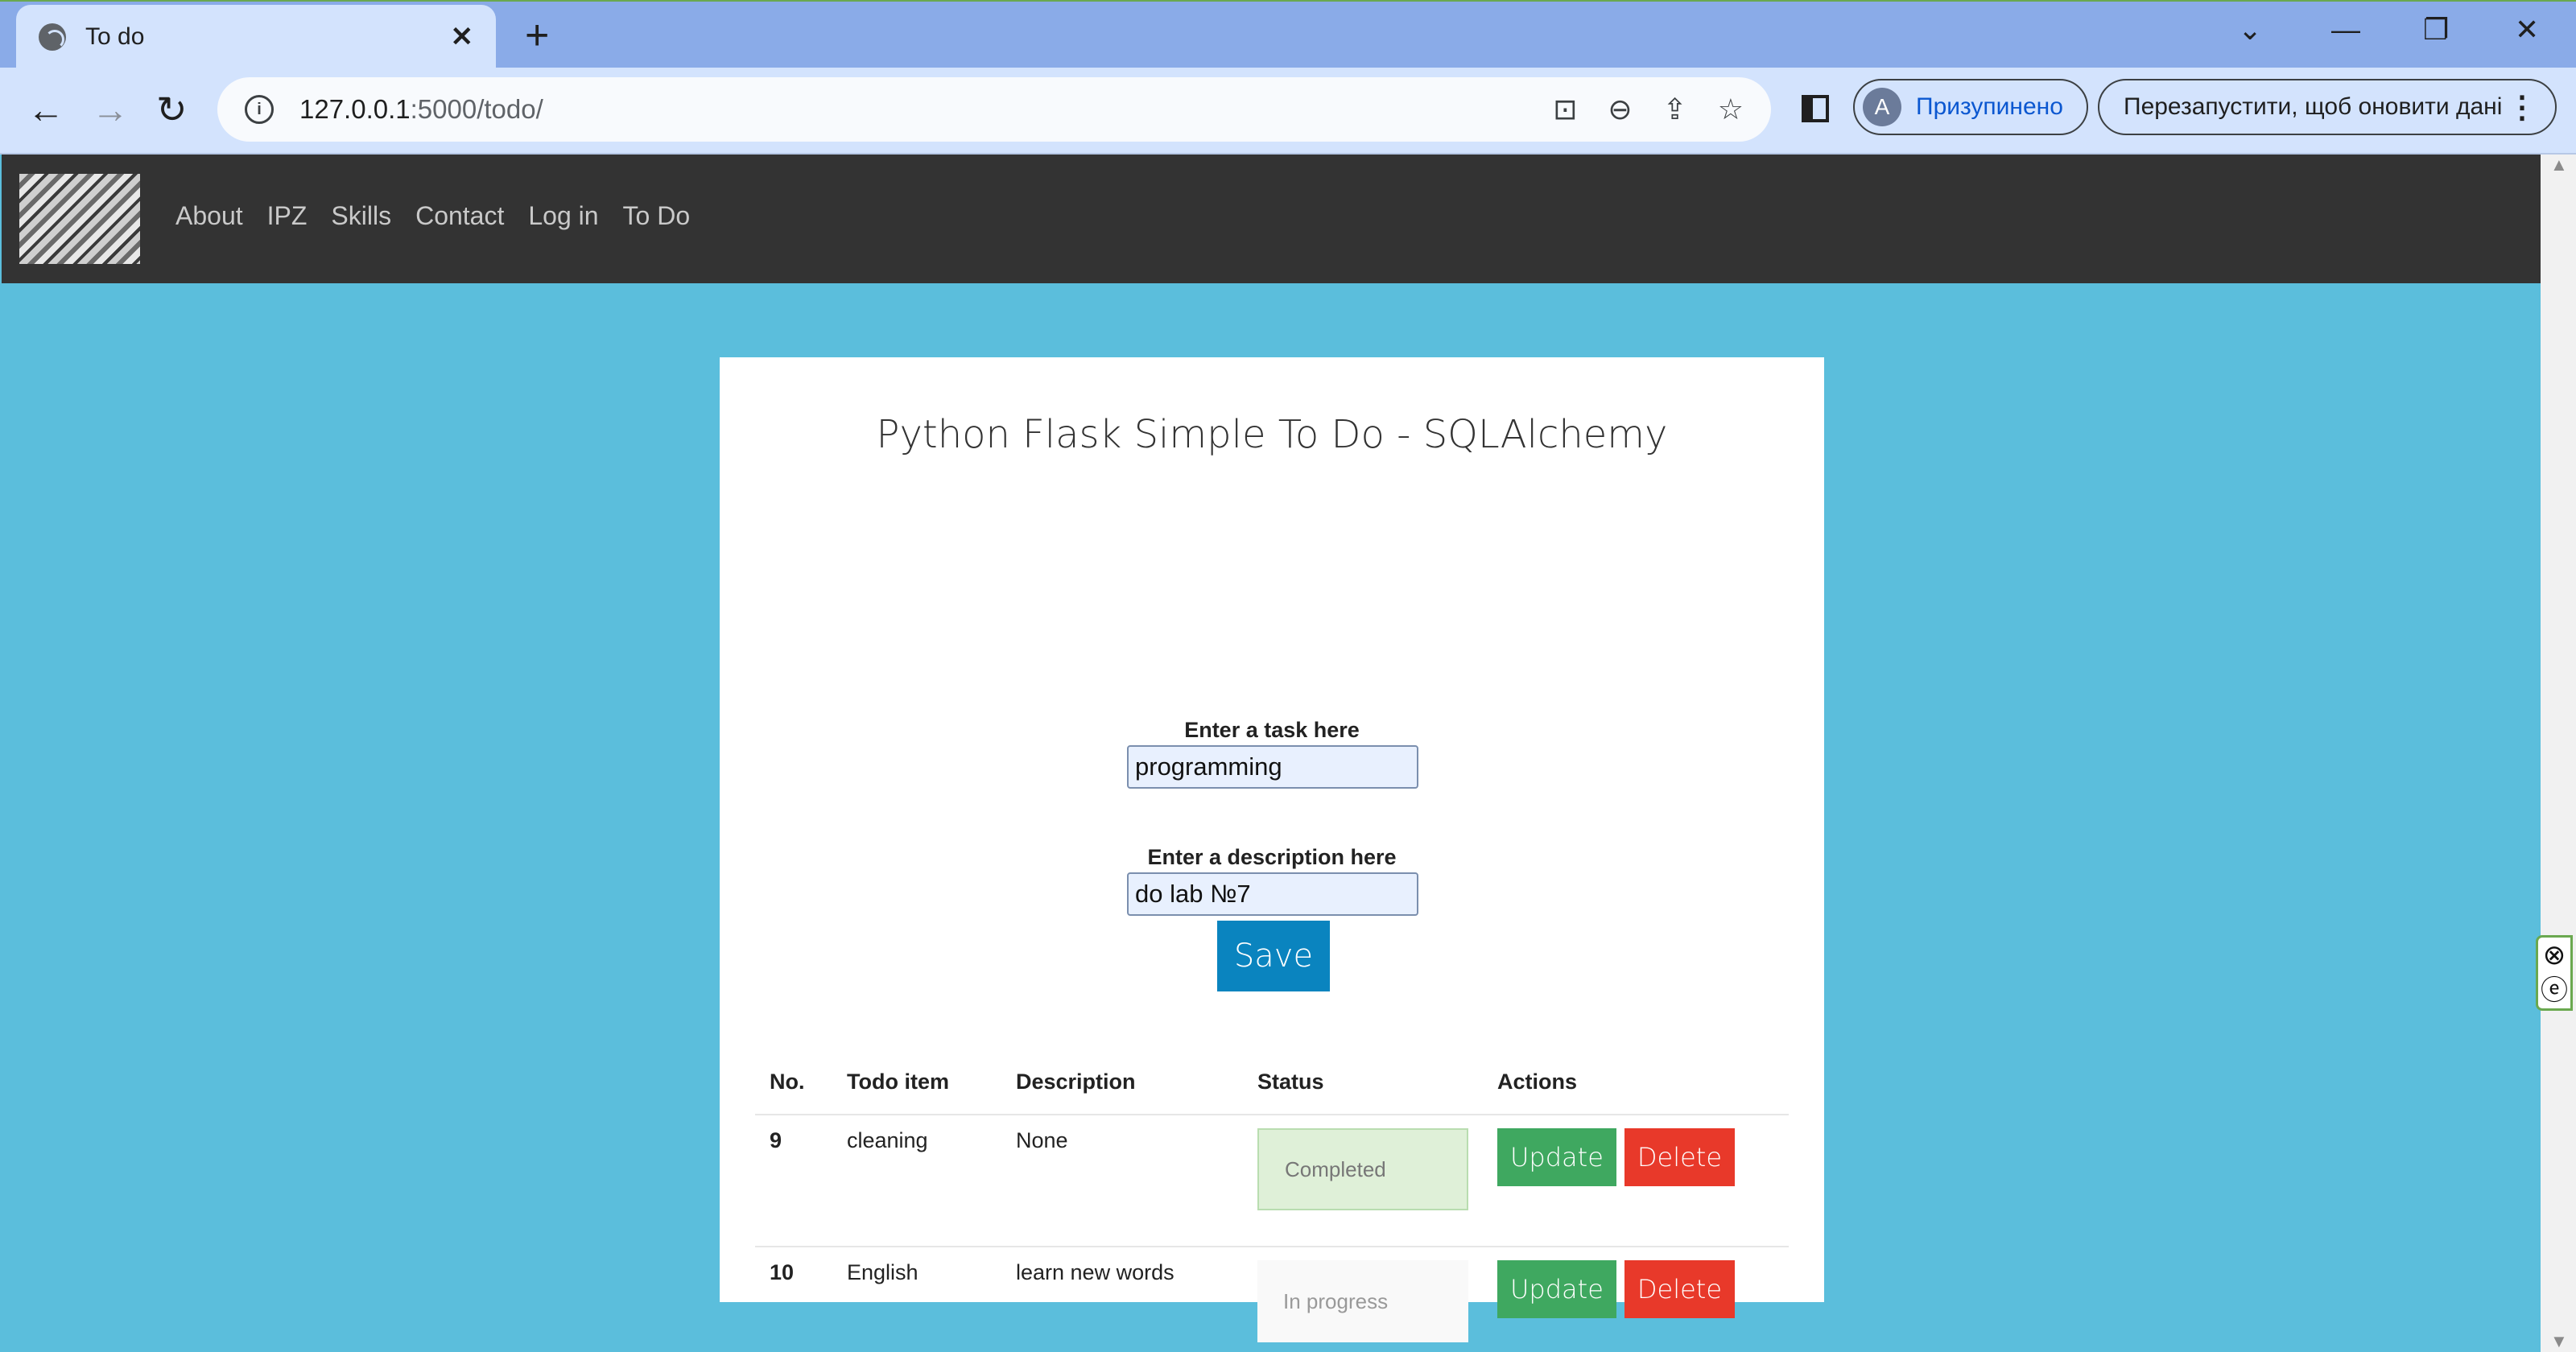 Image resolution: width=2576 pixels, height=1352 pixels. What do you see at coordinates (2559, 165) in the screenshot?
I see `scroll-up-arrow-icon: ▲` at bounding box center [2559, 165].